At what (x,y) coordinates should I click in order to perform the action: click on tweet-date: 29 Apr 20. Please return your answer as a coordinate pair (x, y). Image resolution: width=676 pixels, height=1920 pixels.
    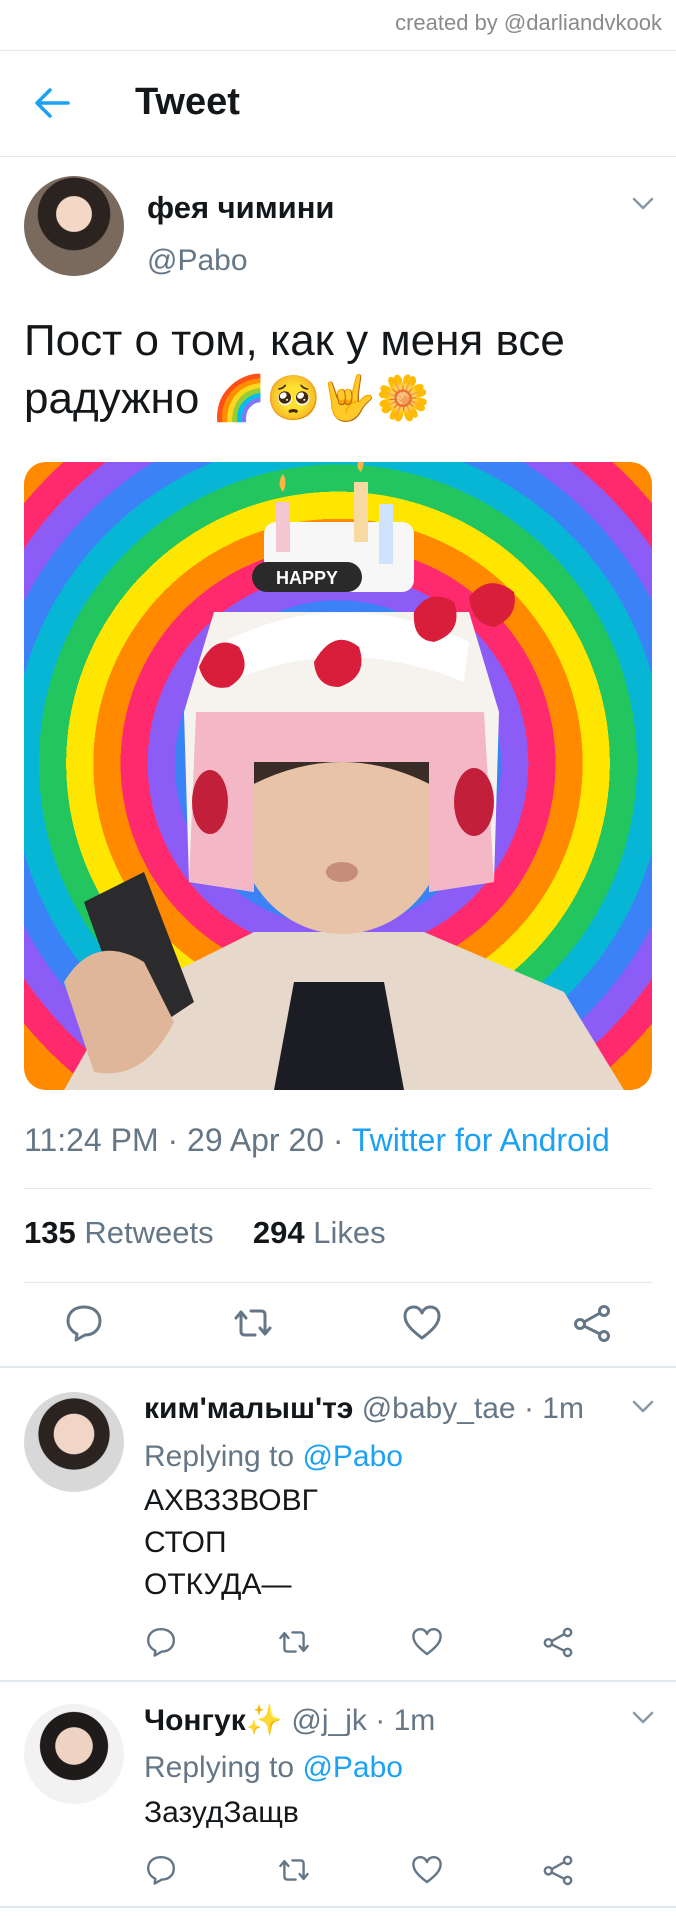
    Looking at the image, I should click on (256, 1140).